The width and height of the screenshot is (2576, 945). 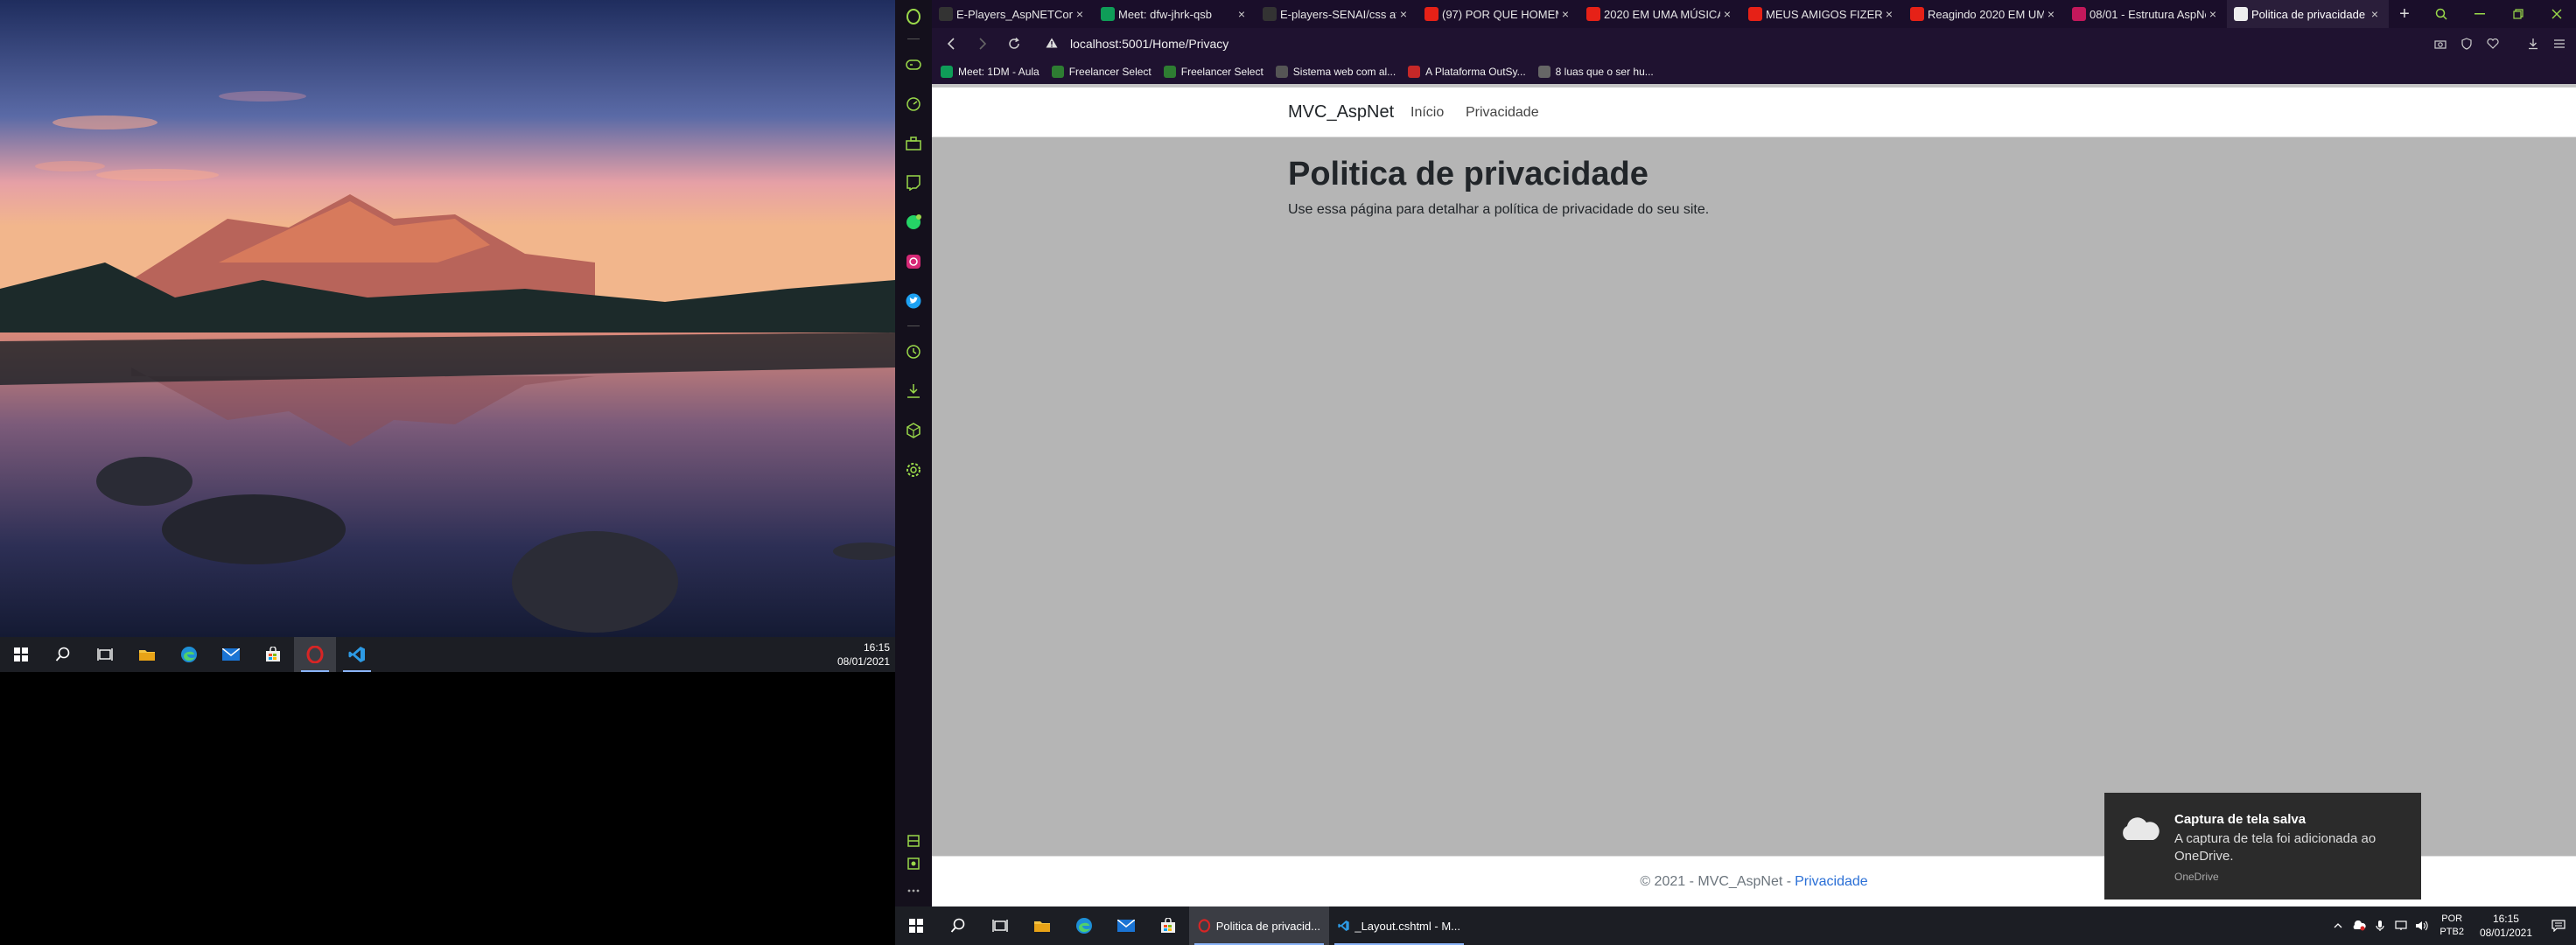 I want to click on chevron-up-icon, so click(x=2338, y=925).